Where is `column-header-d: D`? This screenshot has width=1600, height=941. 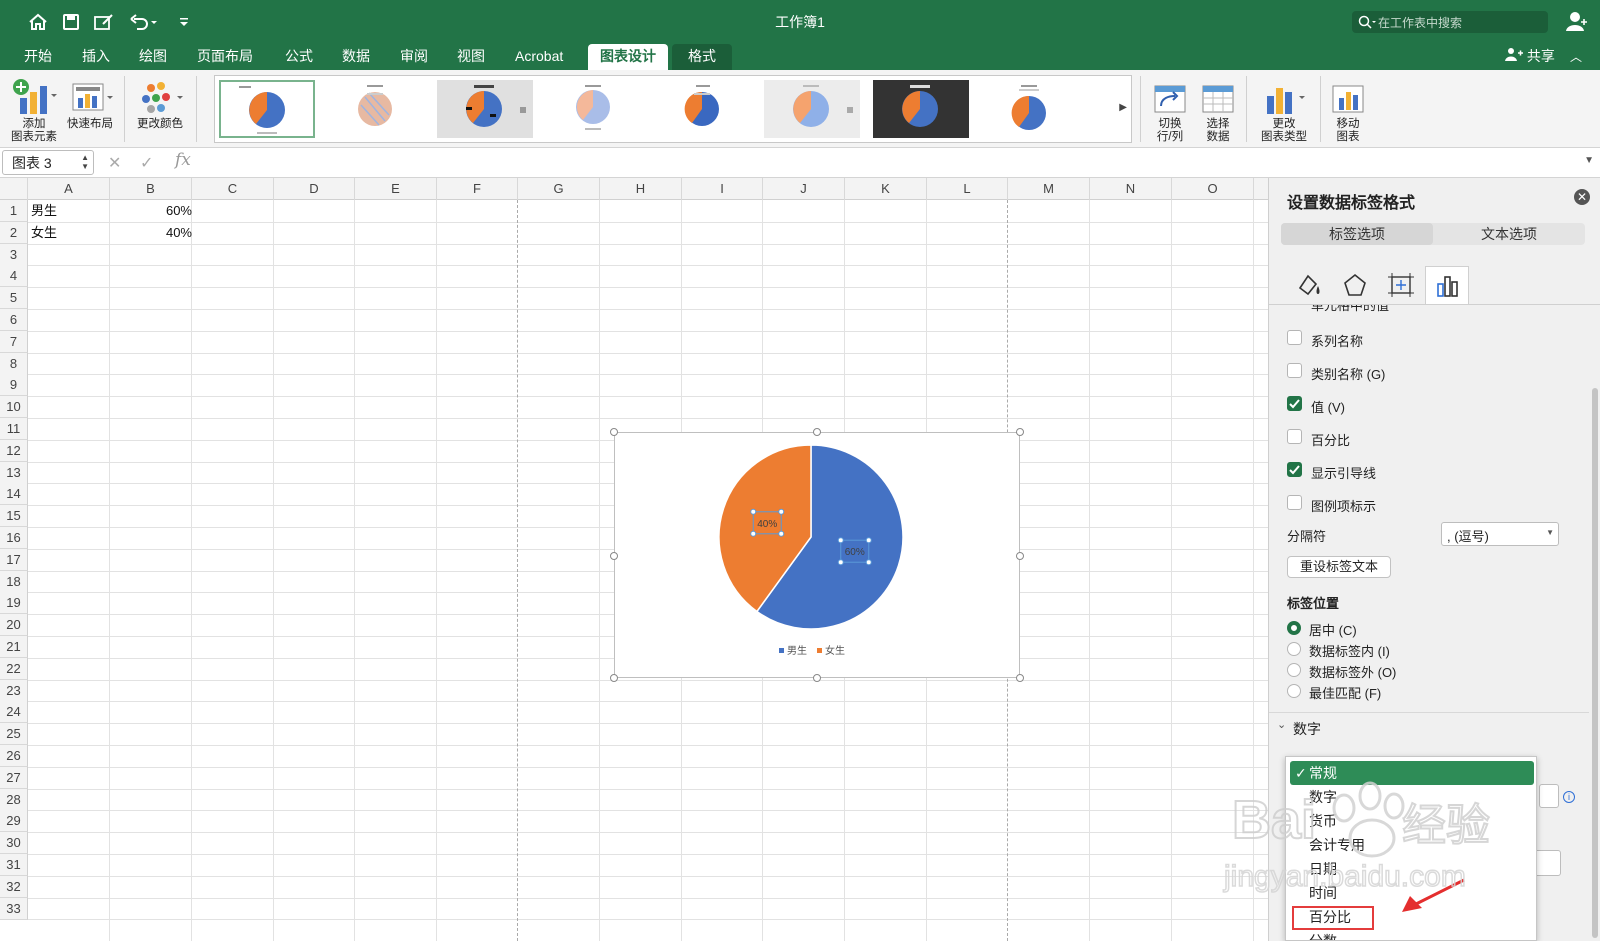
column-header-d: D is located at coordinates (314, 189).